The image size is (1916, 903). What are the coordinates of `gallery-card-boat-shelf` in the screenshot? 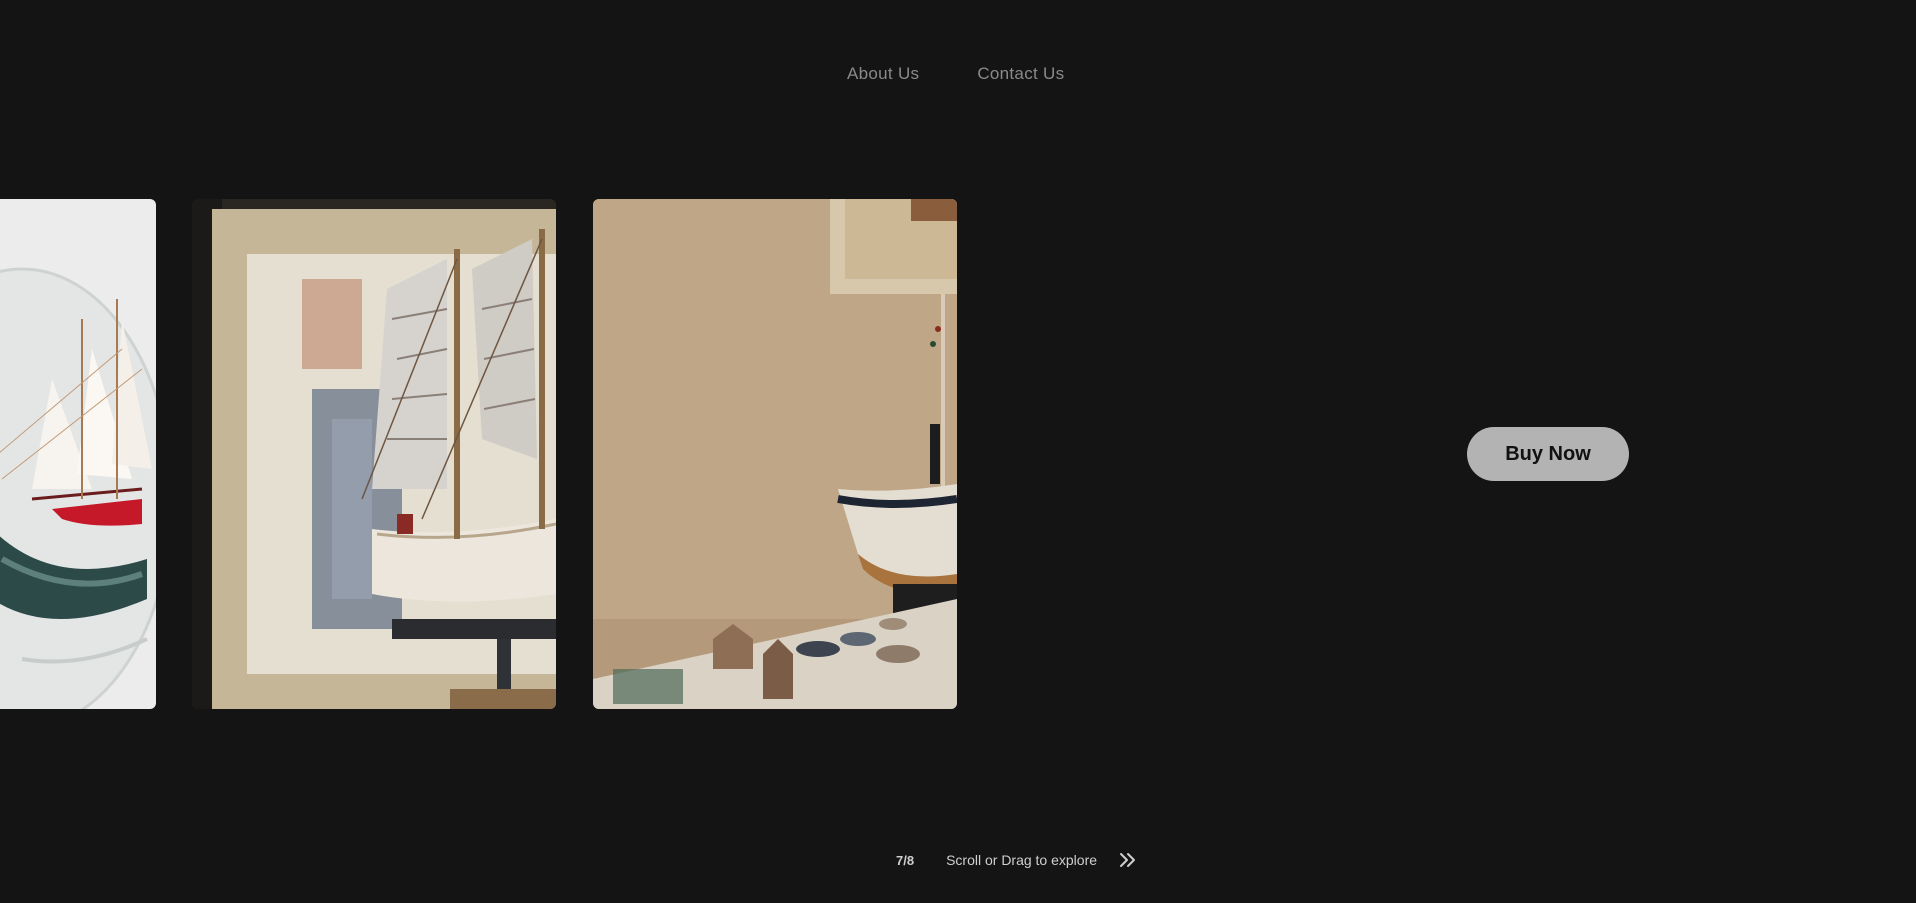 It's located at (775, 454).